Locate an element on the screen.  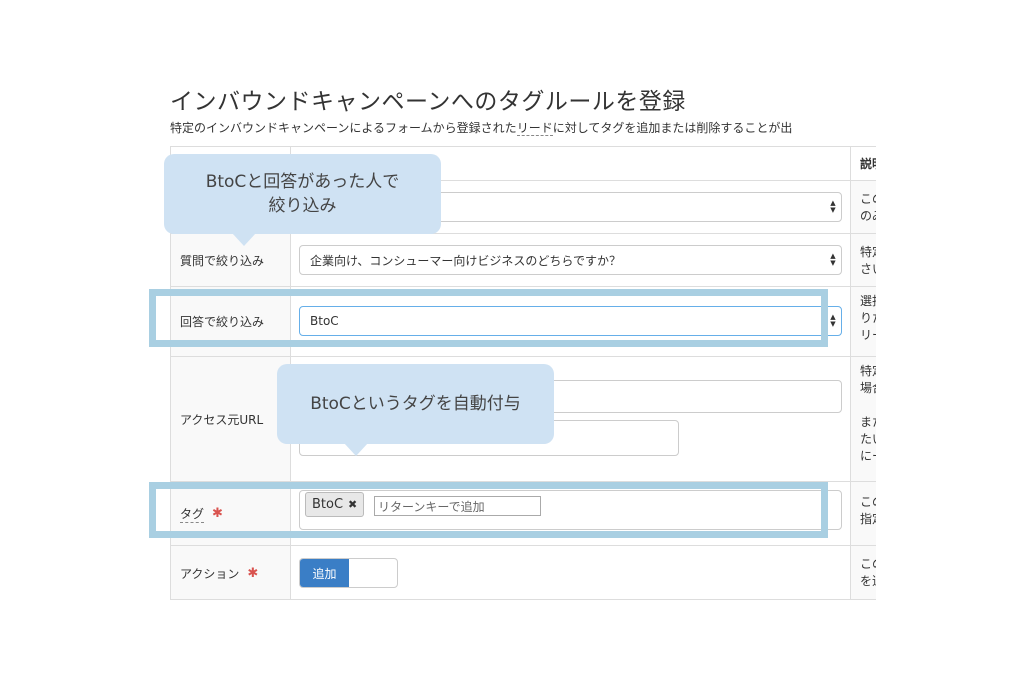
tag-highlight-frame is located at coordinates (488, 510).